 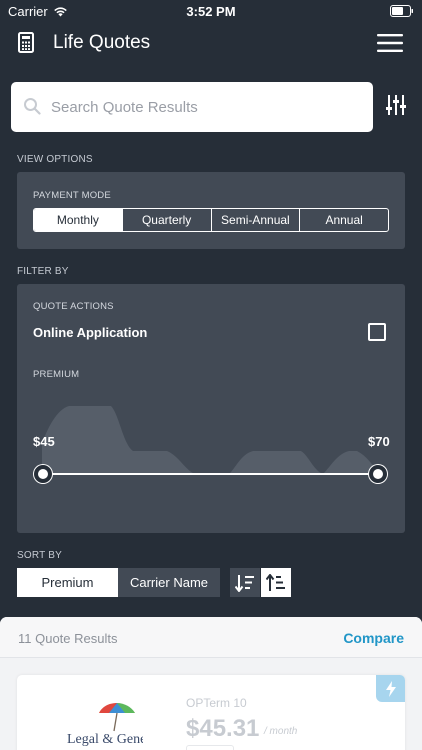 I want to click on quote-plan-name: OPTerm 10, so click(x=216, y=703).